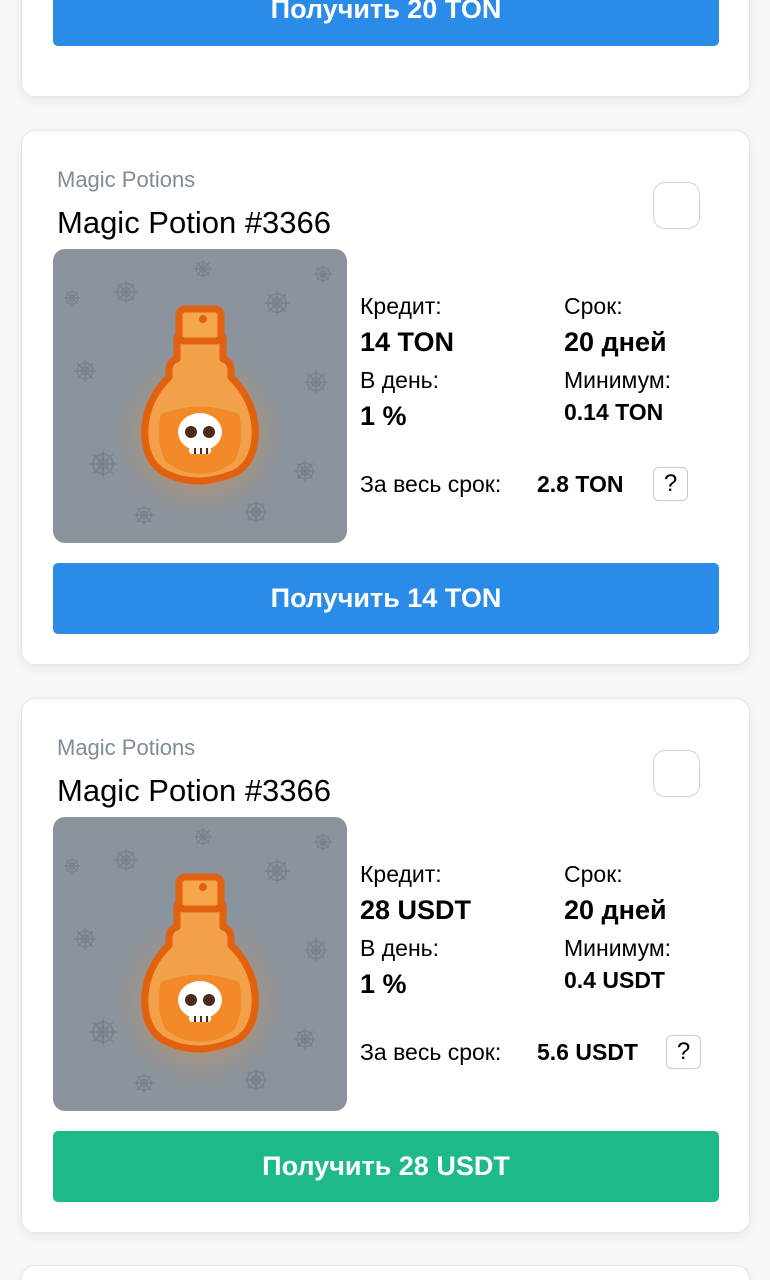 This screenshot has width=770, height=1280. Describe the element at coordinates (407, 342) in the screenshot. I see `credit-value: 14 TON` at that location.